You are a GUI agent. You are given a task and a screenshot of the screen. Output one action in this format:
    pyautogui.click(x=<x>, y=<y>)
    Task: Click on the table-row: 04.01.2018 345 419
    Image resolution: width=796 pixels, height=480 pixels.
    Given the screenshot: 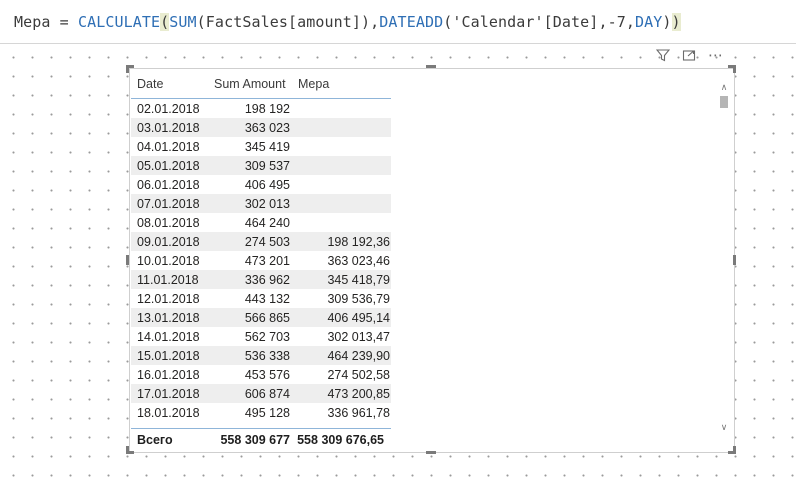 What is the action you would take?
    pyautogui.click(x=261, y=146)
    